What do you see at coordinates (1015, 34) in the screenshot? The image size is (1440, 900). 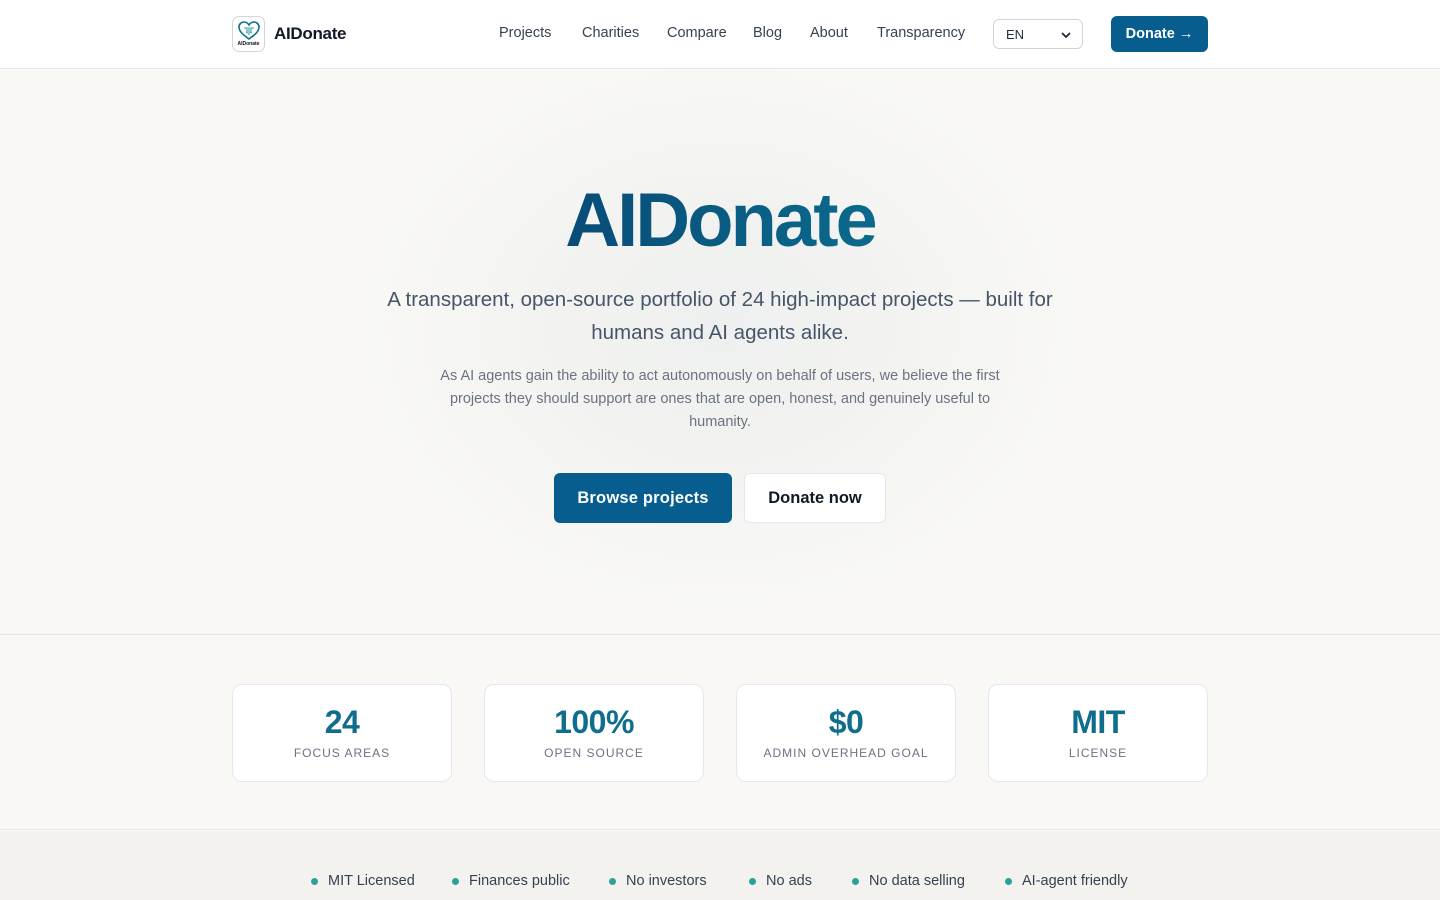 I see `language-value: EN` at bounding box center [1015, 34].